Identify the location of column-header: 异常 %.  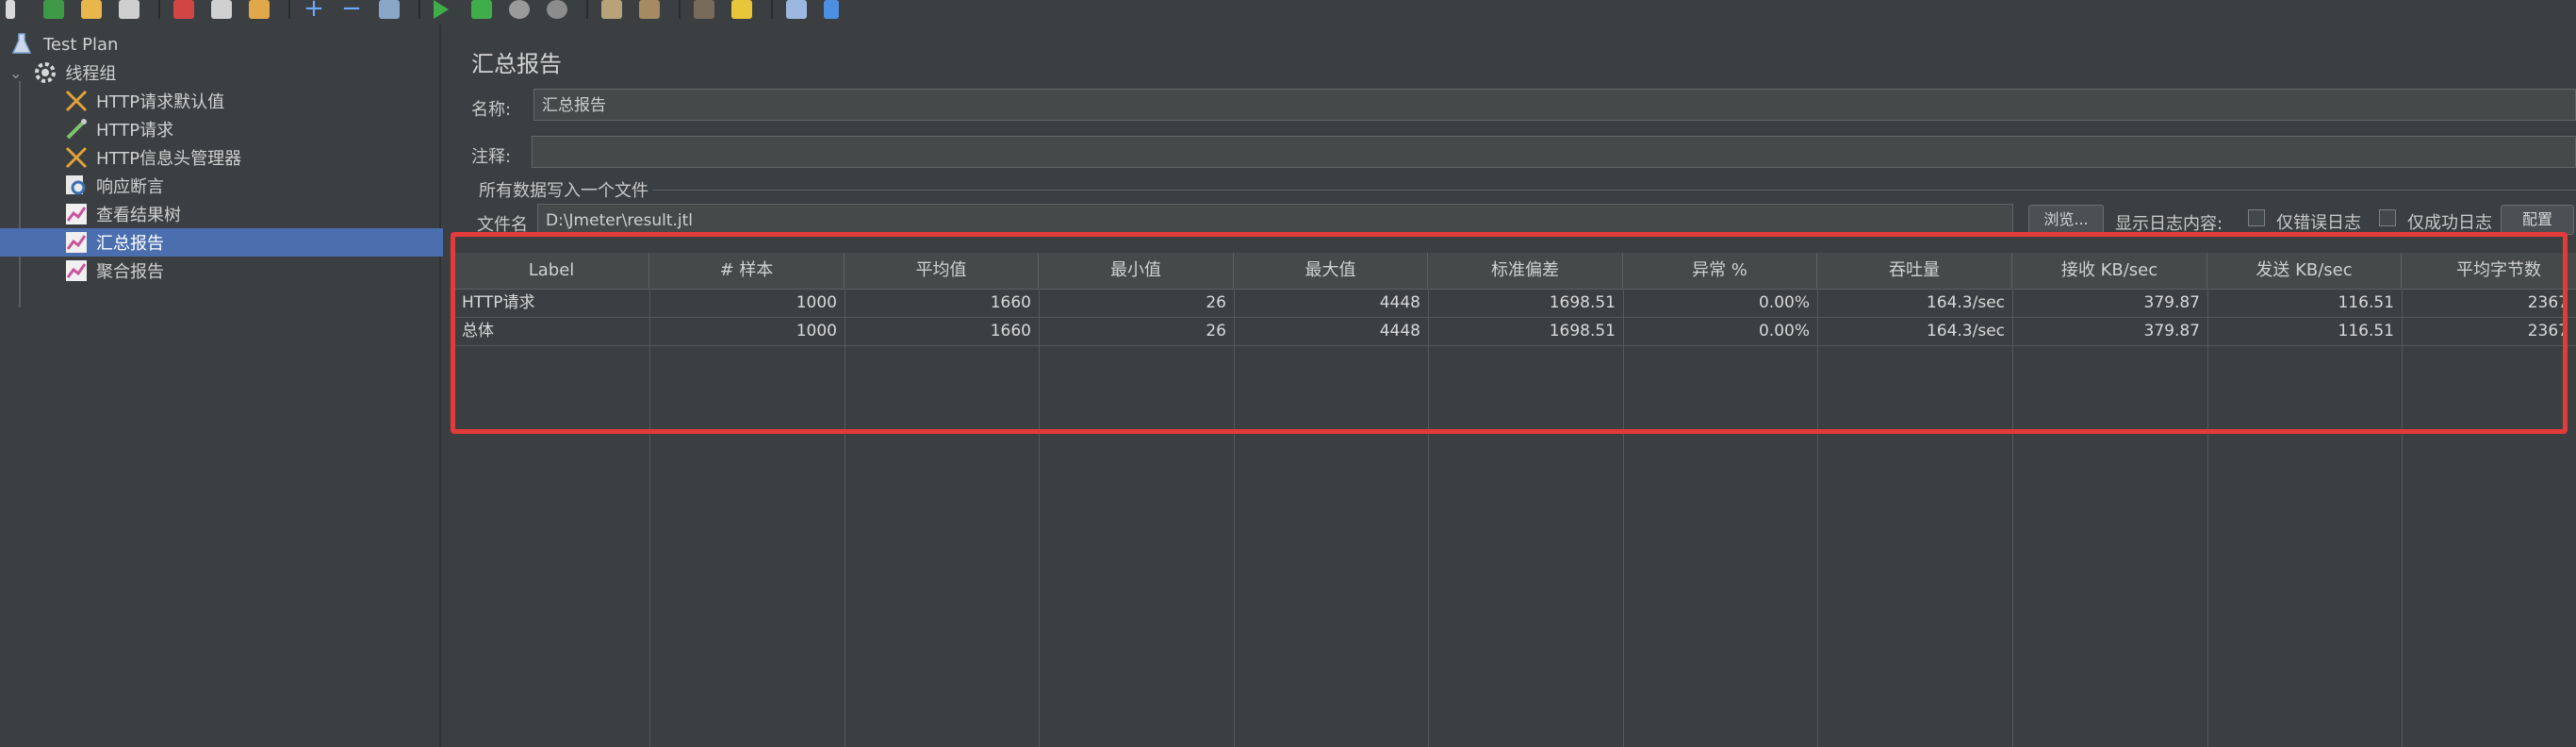
(1720, 271).